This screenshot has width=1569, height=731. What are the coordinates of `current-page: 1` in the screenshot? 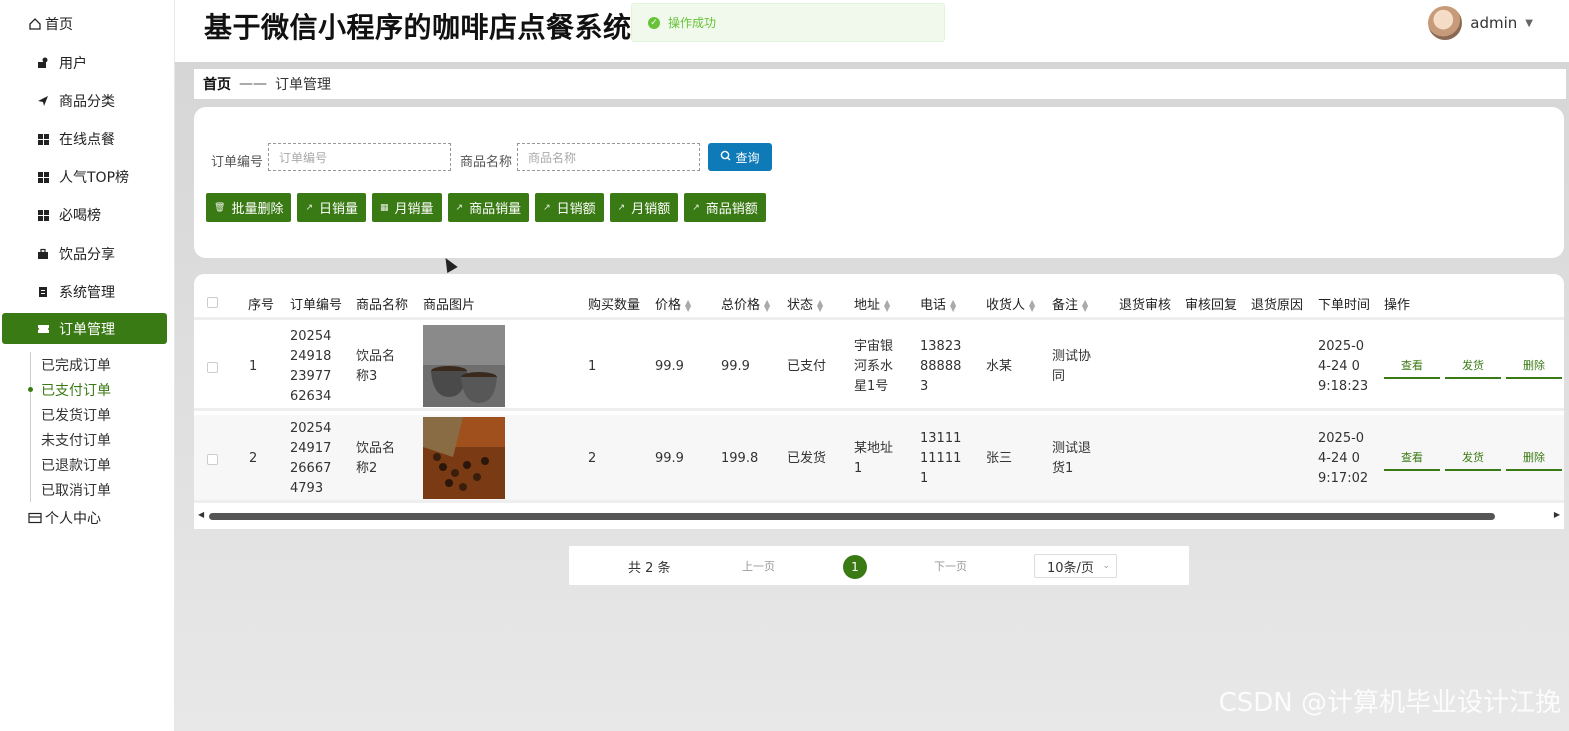 It's located at (855, 567).